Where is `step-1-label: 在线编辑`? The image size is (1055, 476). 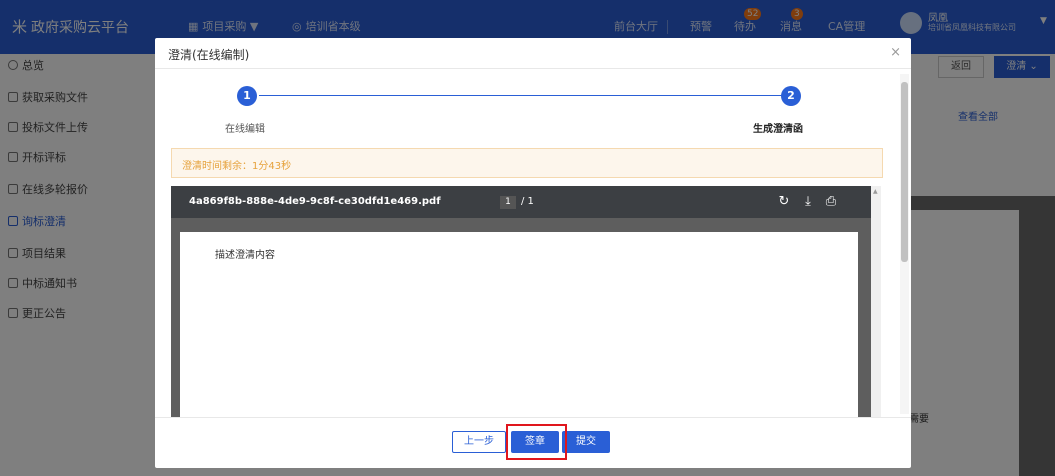 step-1-label: 在线编辑 is located at coordinates (245, 129).